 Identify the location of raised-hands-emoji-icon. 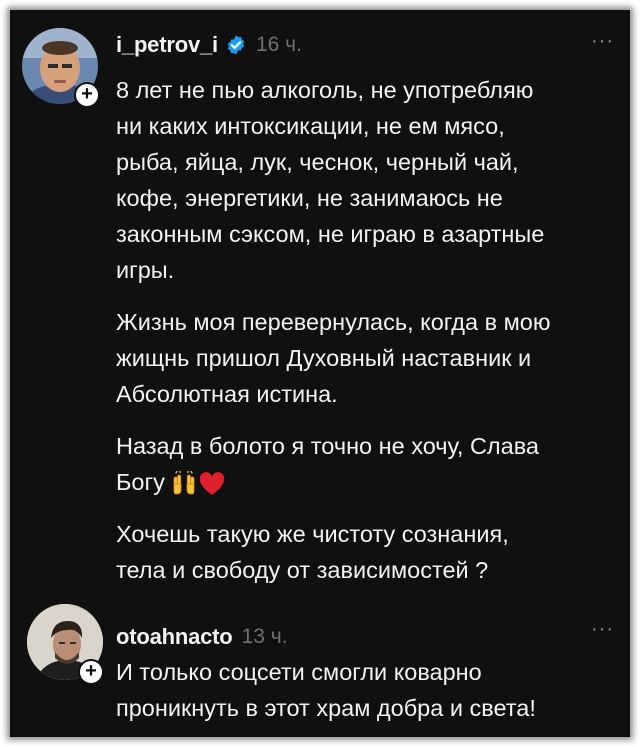
(184, 482).